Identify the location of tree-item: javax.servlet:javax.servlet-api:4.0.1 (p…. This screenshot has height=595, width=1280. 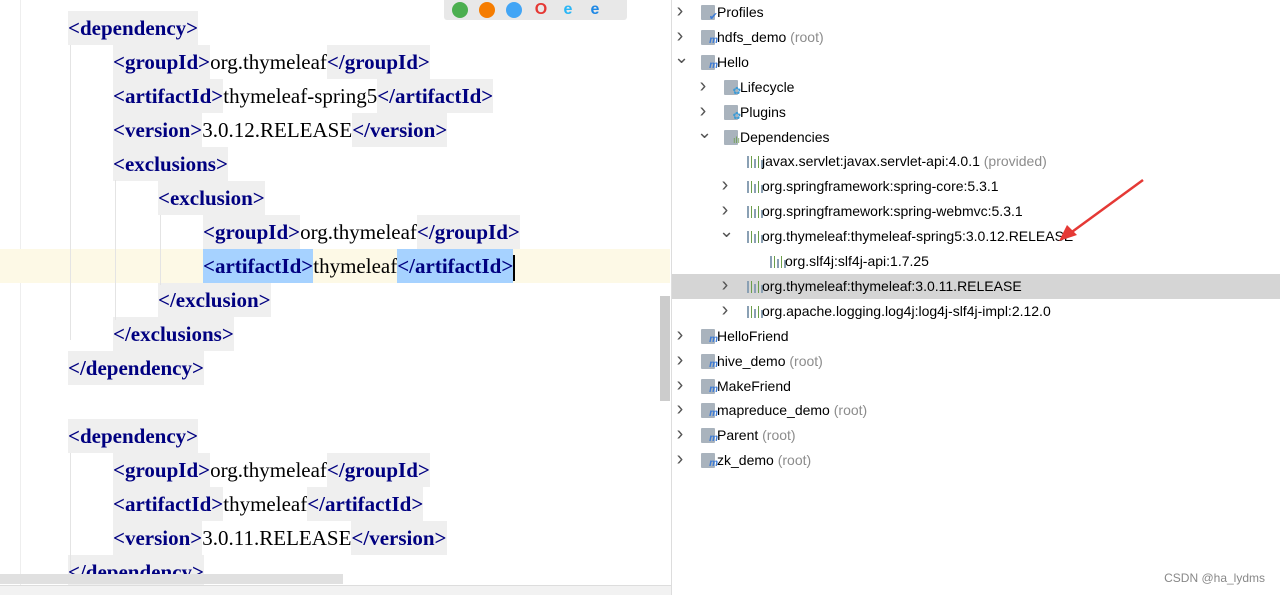
(976, 161).